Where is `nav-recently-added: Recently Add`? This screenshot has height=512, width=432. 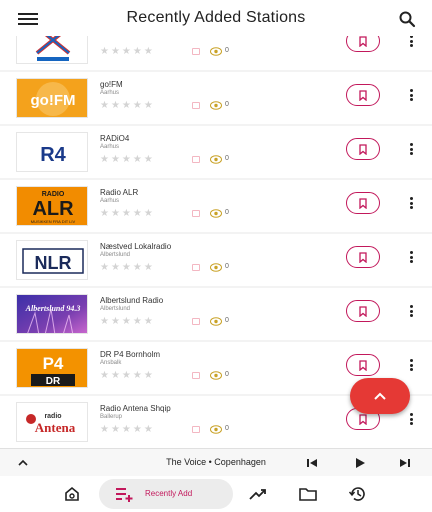
nav-recently-added: Recently Add is located at coordinates (166, 494).